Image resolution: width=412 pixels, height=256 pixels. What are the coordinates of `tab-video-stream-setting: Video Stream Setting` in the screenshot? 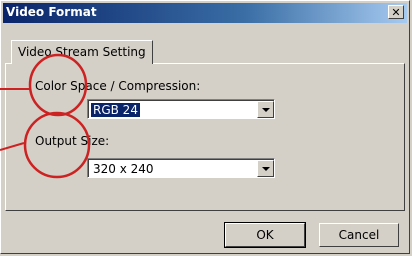 It's located at (82, 52).